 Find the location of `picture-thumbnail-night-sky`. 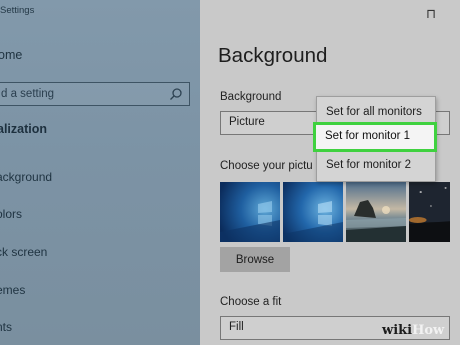

picture-thumbnail-night-sky is located at coordinates (429, 212).